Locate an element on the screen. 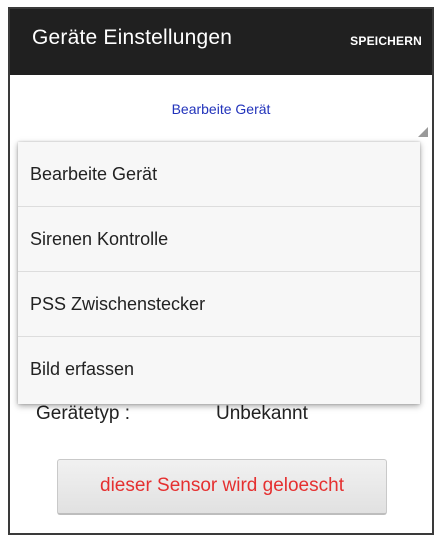  delete-sensor-button: dieser Sensor wird geloescht is located at coordinates (222, 487).